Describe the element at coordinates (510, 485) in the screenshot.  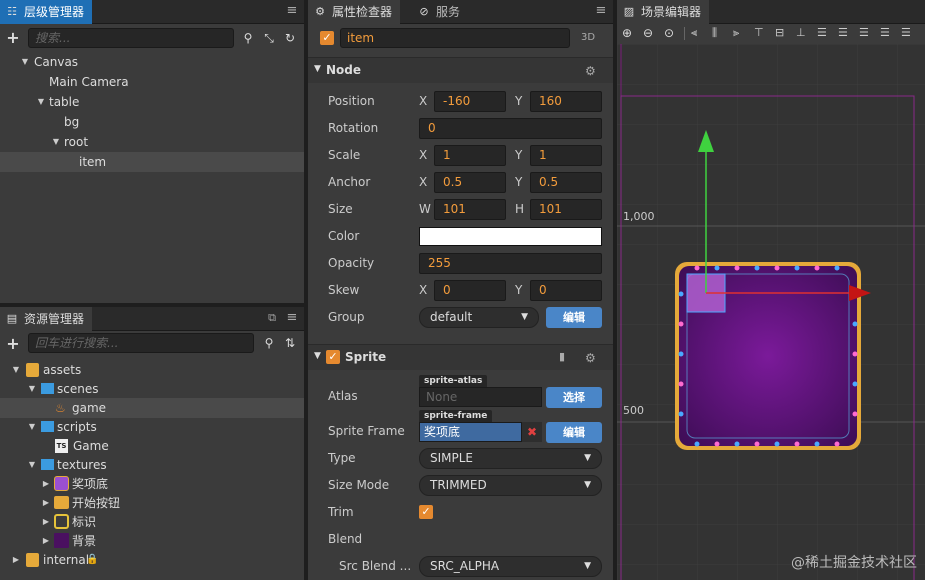
I see `size-mode-select: TRIMMED ▼` at that location.